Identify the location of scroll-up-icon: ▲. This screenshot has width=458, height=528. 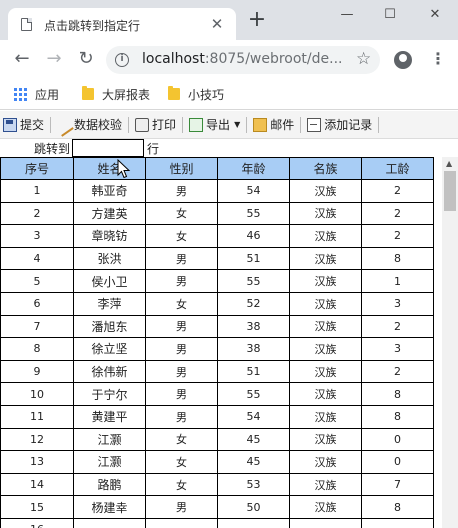
(449, 163).